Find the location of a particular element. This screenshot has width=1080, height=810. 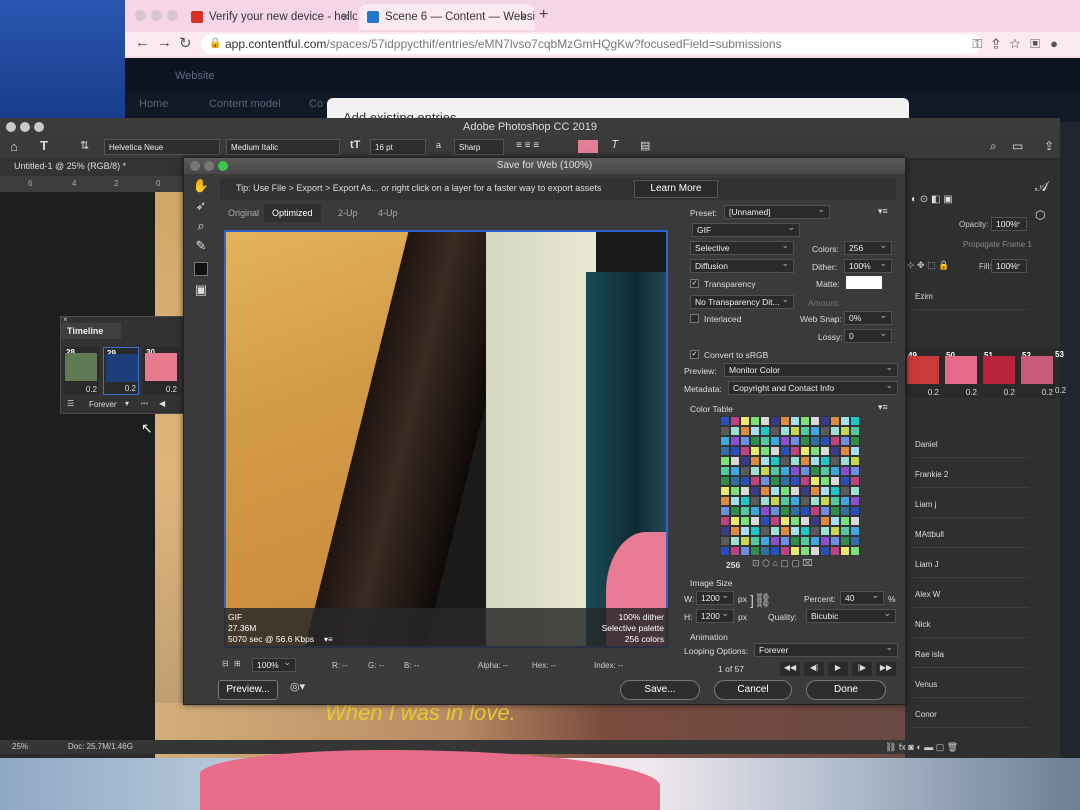

next-frame-icon: |▶ is located at coordinates (862, 669).